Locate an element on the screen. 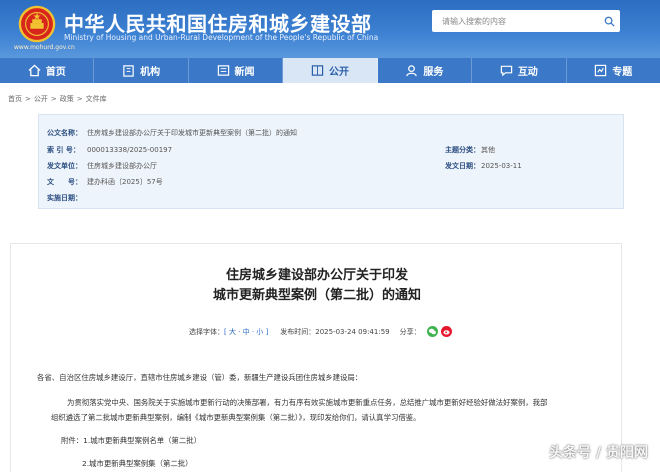 The width and height of the screenshot is (660, 472). attachment-1: 附件：1.城市更新典型案例名单（第二批） is located at coordinates (131, 440).